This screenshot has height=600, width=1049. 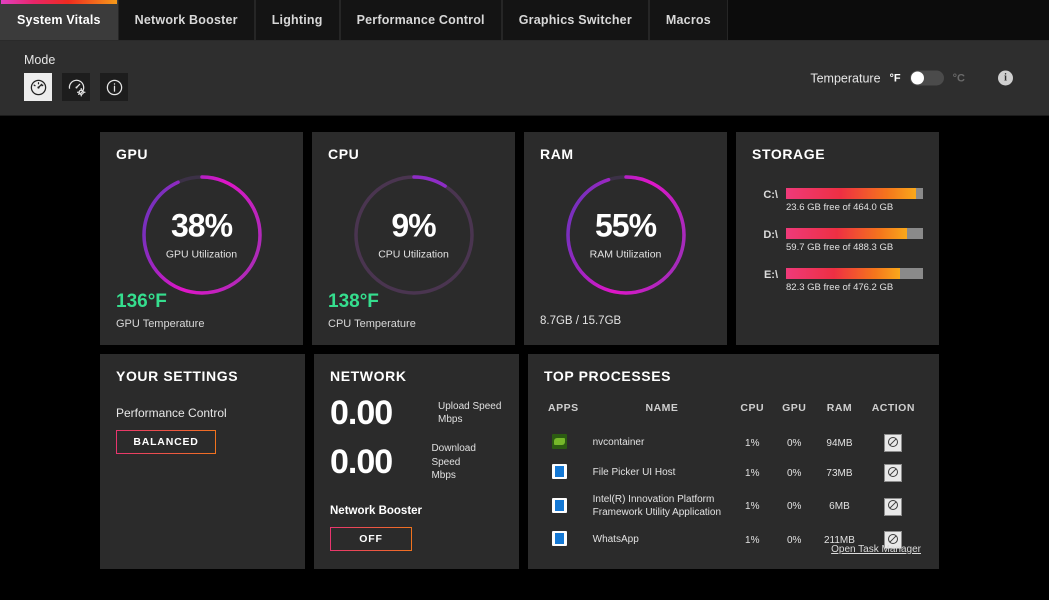 I want to click on tab-label: System Vitals, so click(x=59, y=20).